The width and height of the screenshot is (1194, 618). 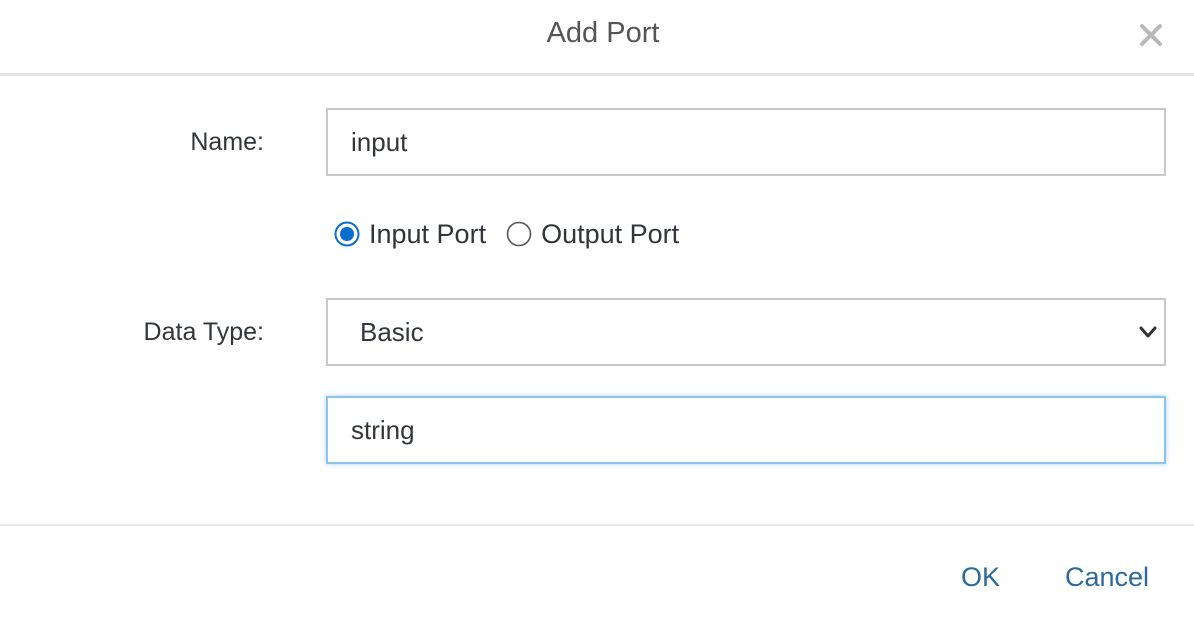 I want to click on name-label: Name:, so click(x=227, y=142).